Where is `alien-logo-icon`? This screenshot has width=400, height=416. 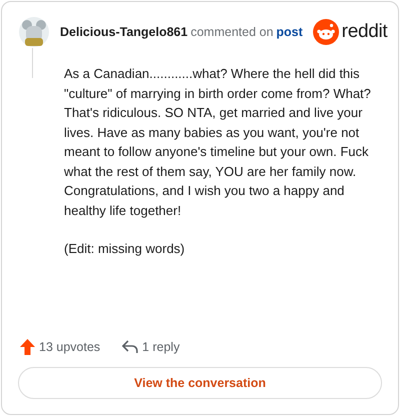
alien-logo-icon is located at coordinates (325, 32).